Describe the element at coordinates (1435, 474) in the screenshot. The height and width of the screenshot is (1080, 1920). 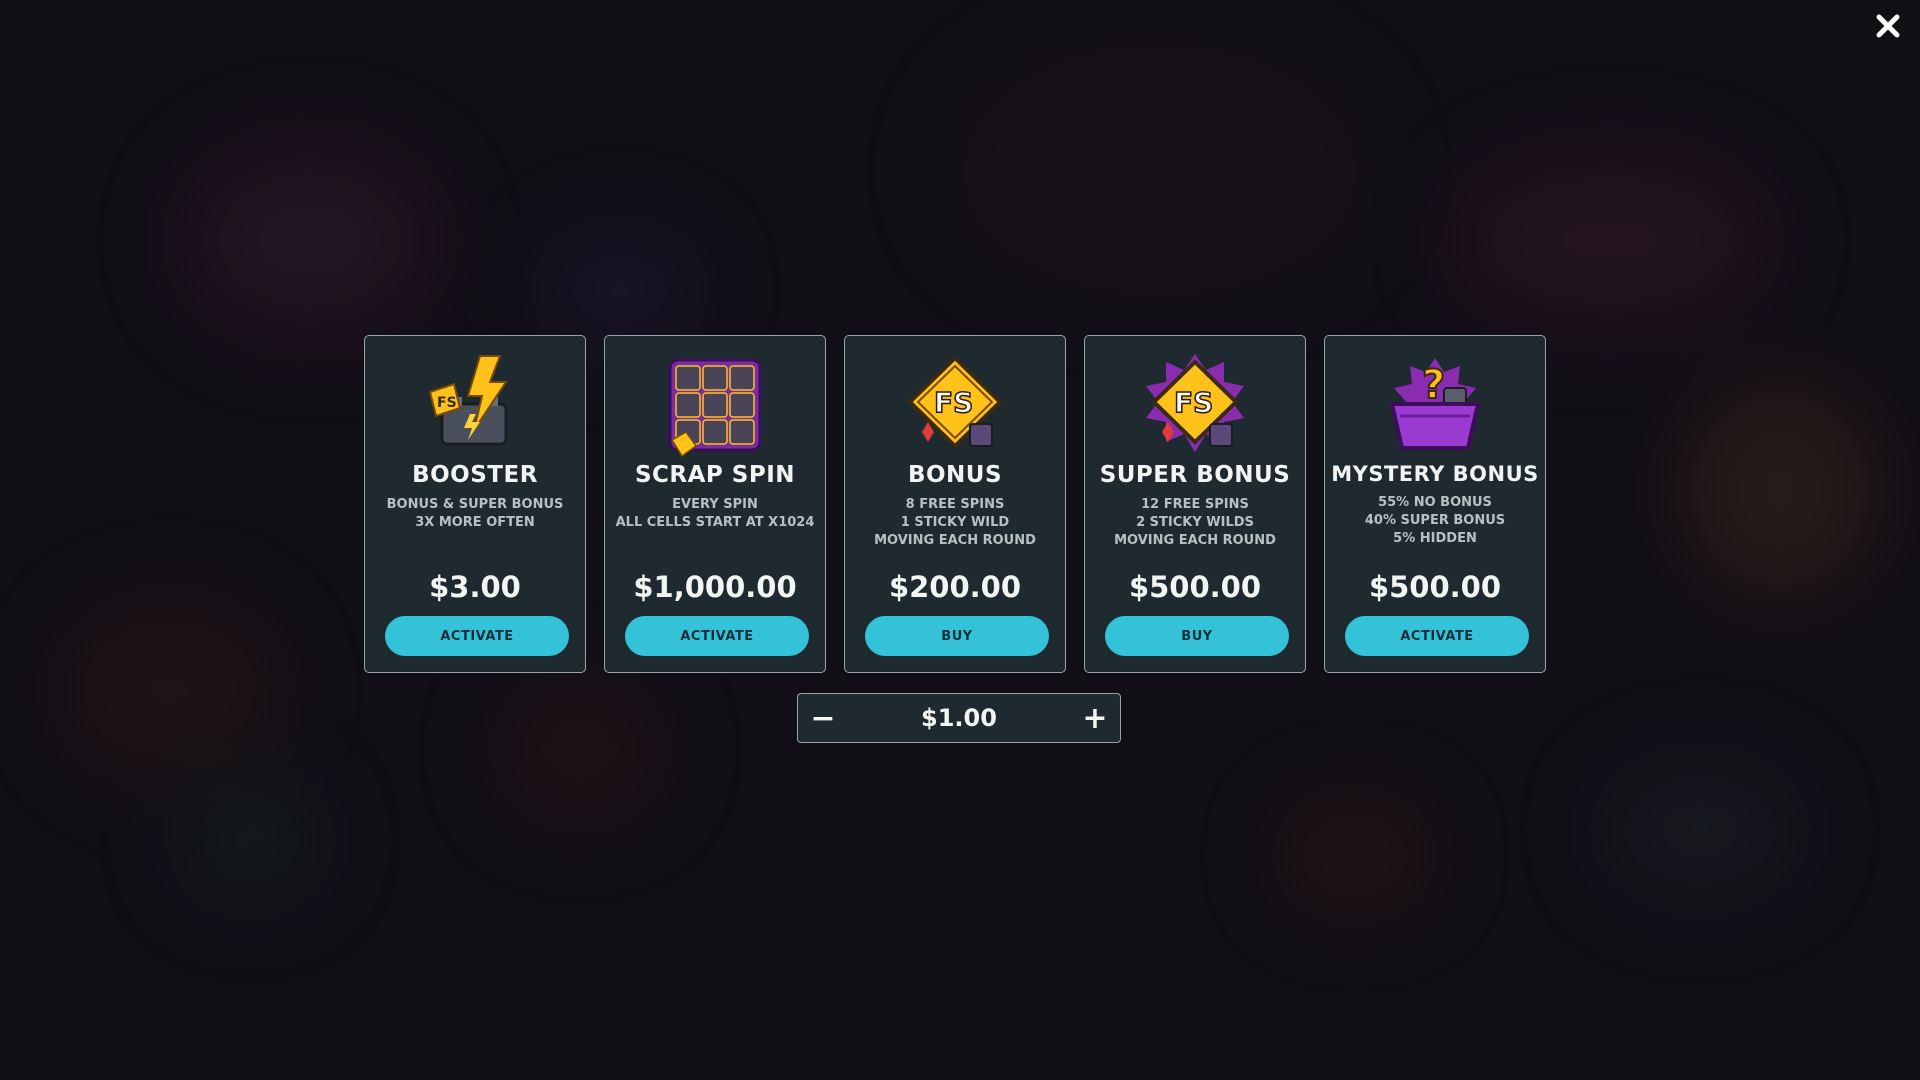
I see `card-title: Mystery Bonus` at that location.